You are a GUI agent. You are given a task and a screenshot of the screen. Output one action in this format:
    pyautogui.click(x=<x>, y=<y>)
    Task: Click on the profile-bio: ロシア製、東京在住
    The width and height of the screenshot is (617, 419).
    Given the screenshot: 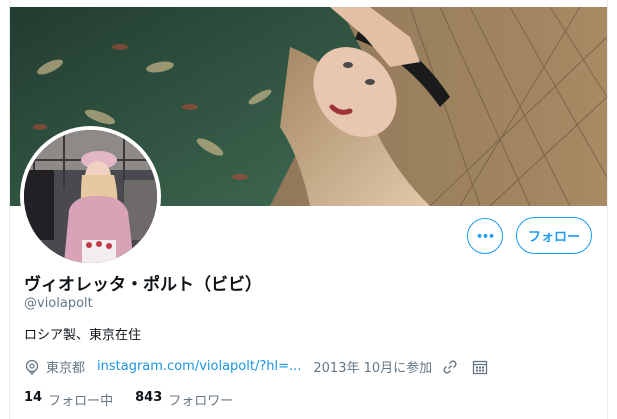 What is the action you would take?
    pyautogui.click(x=83, y=335)
    